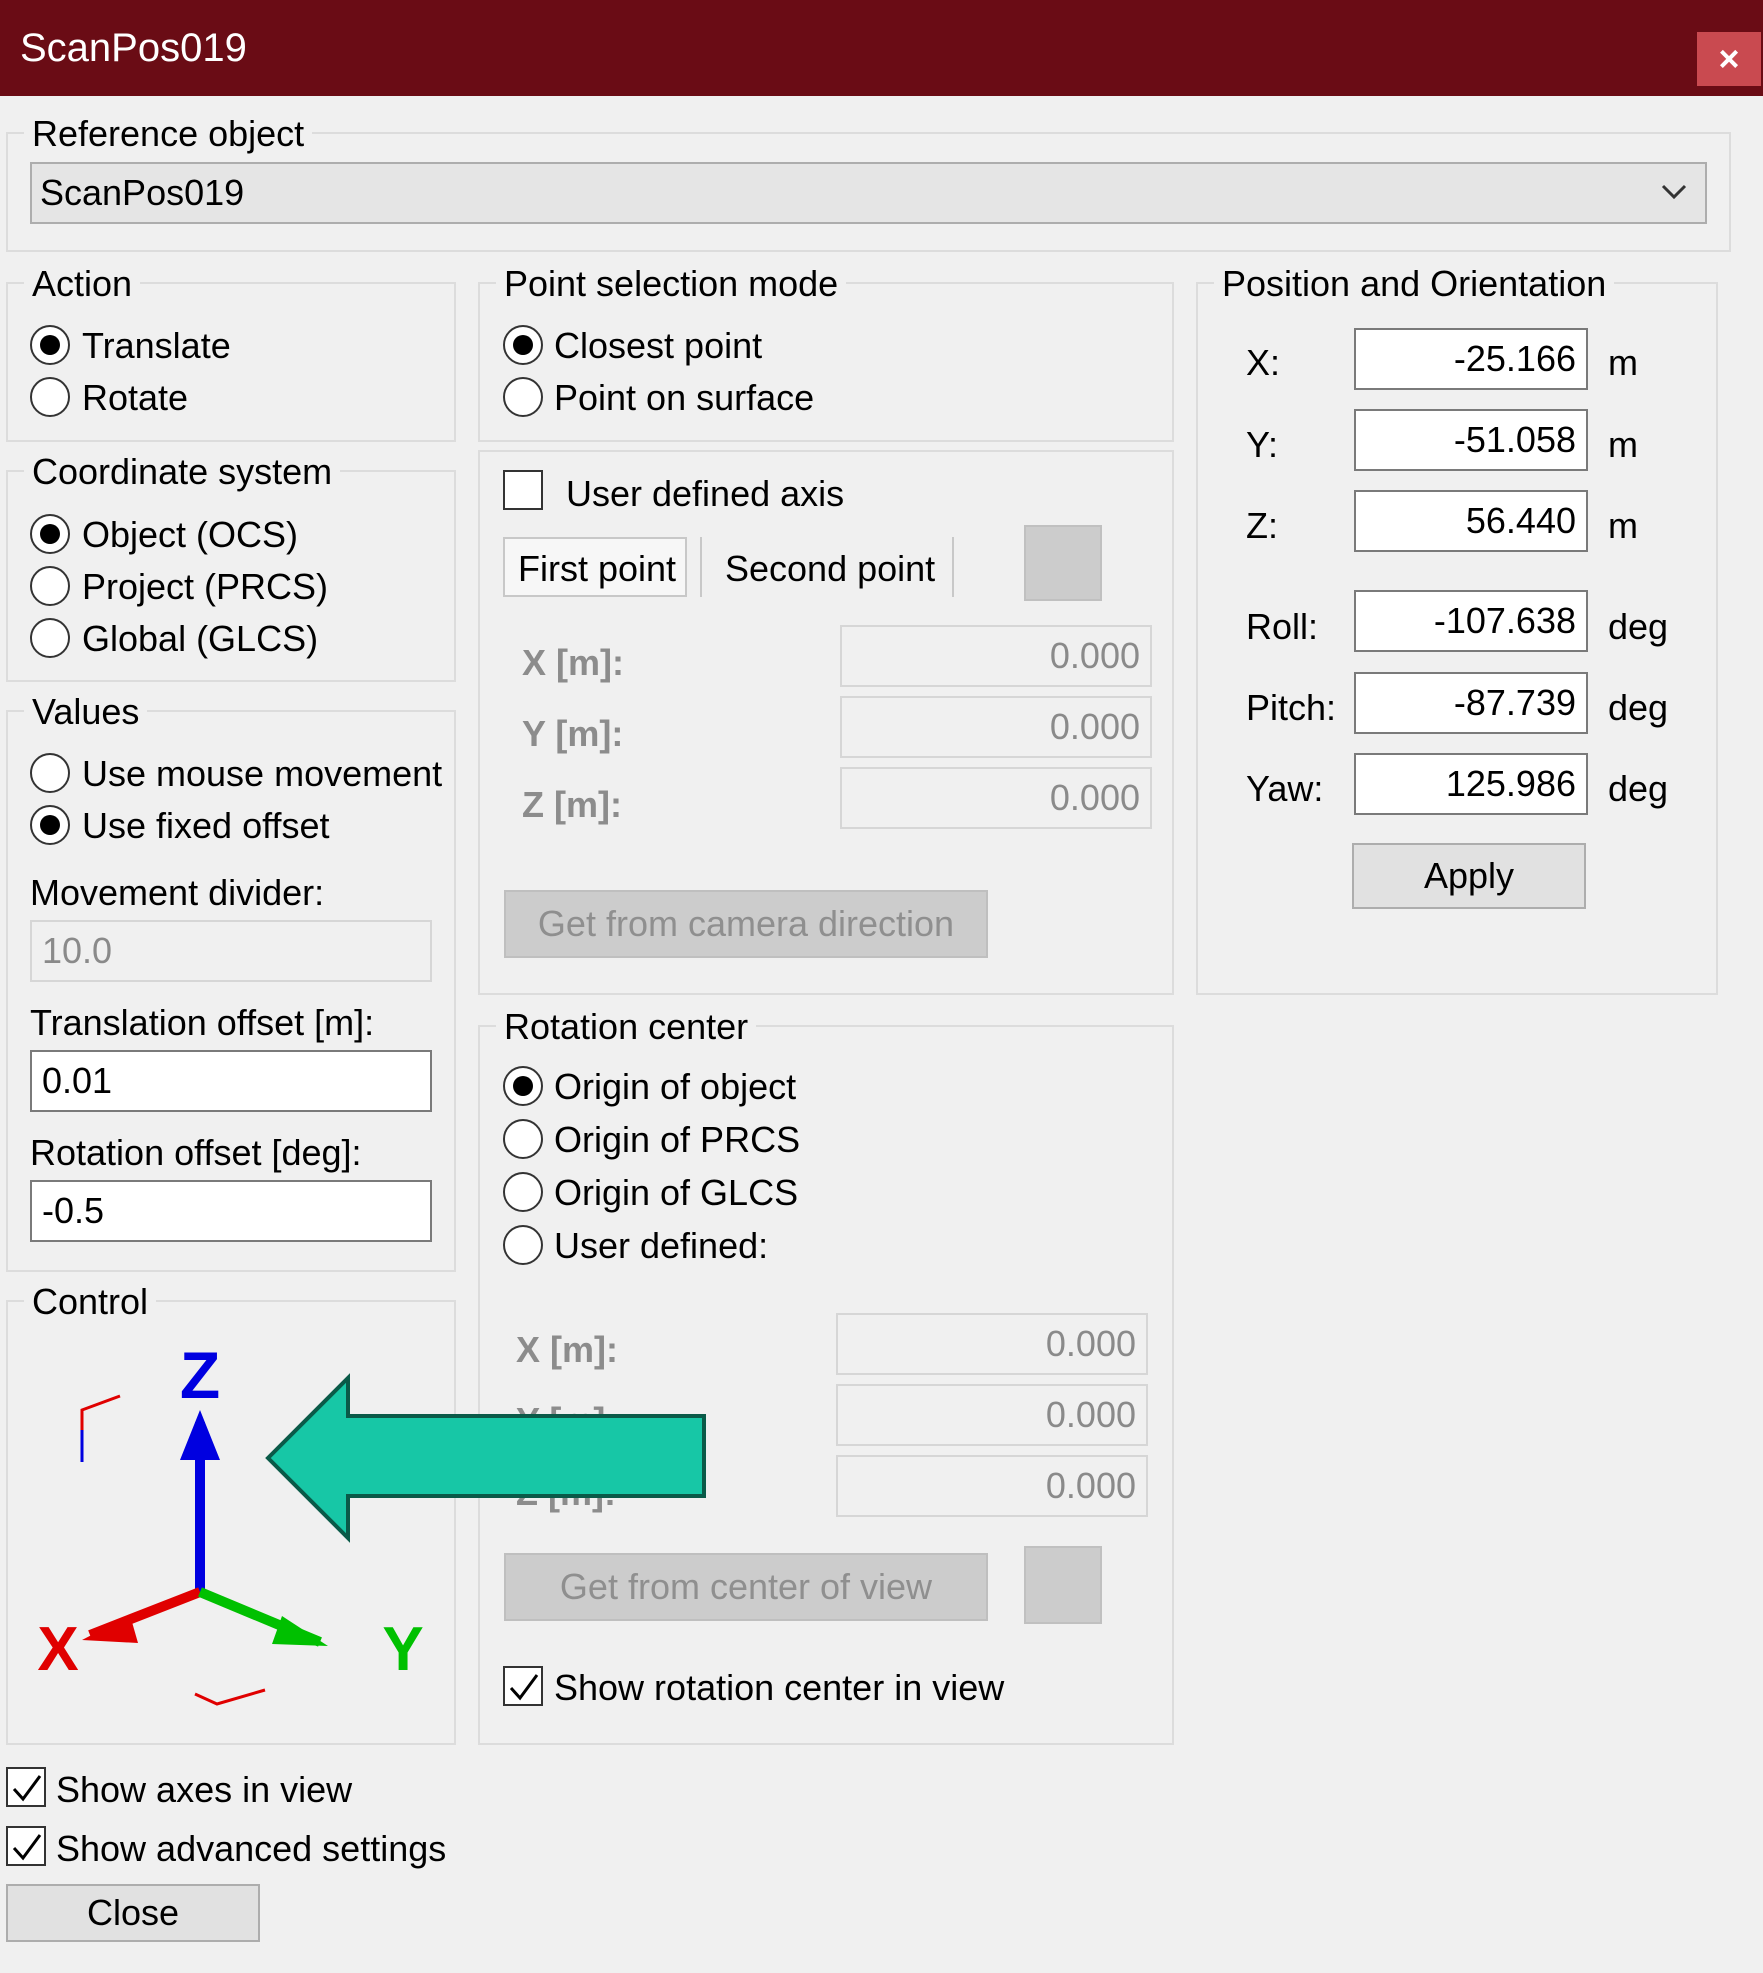 This screenshot has height=1973, width=1763. I want to click on pitch-unit: deg, so click(1638, 707).